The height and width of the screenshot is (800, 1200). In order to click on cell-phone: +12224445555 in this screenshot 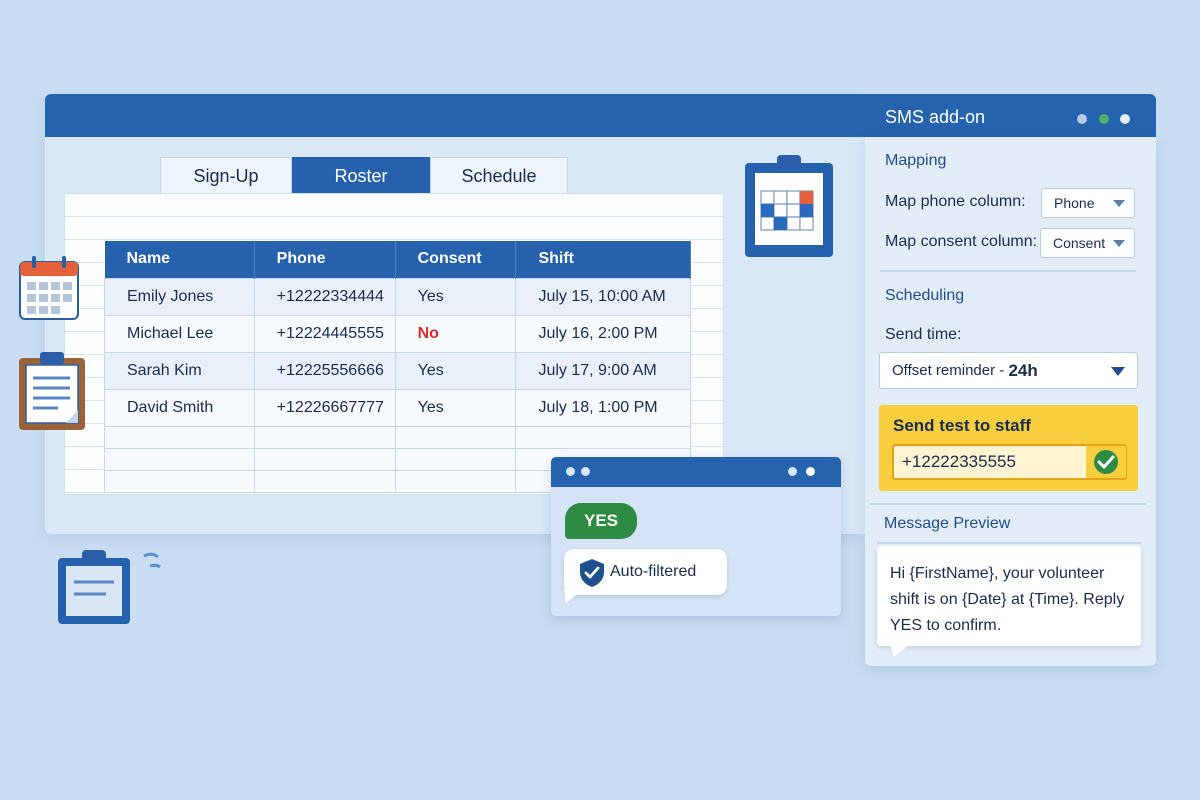, I will do `click(324, 333)`.